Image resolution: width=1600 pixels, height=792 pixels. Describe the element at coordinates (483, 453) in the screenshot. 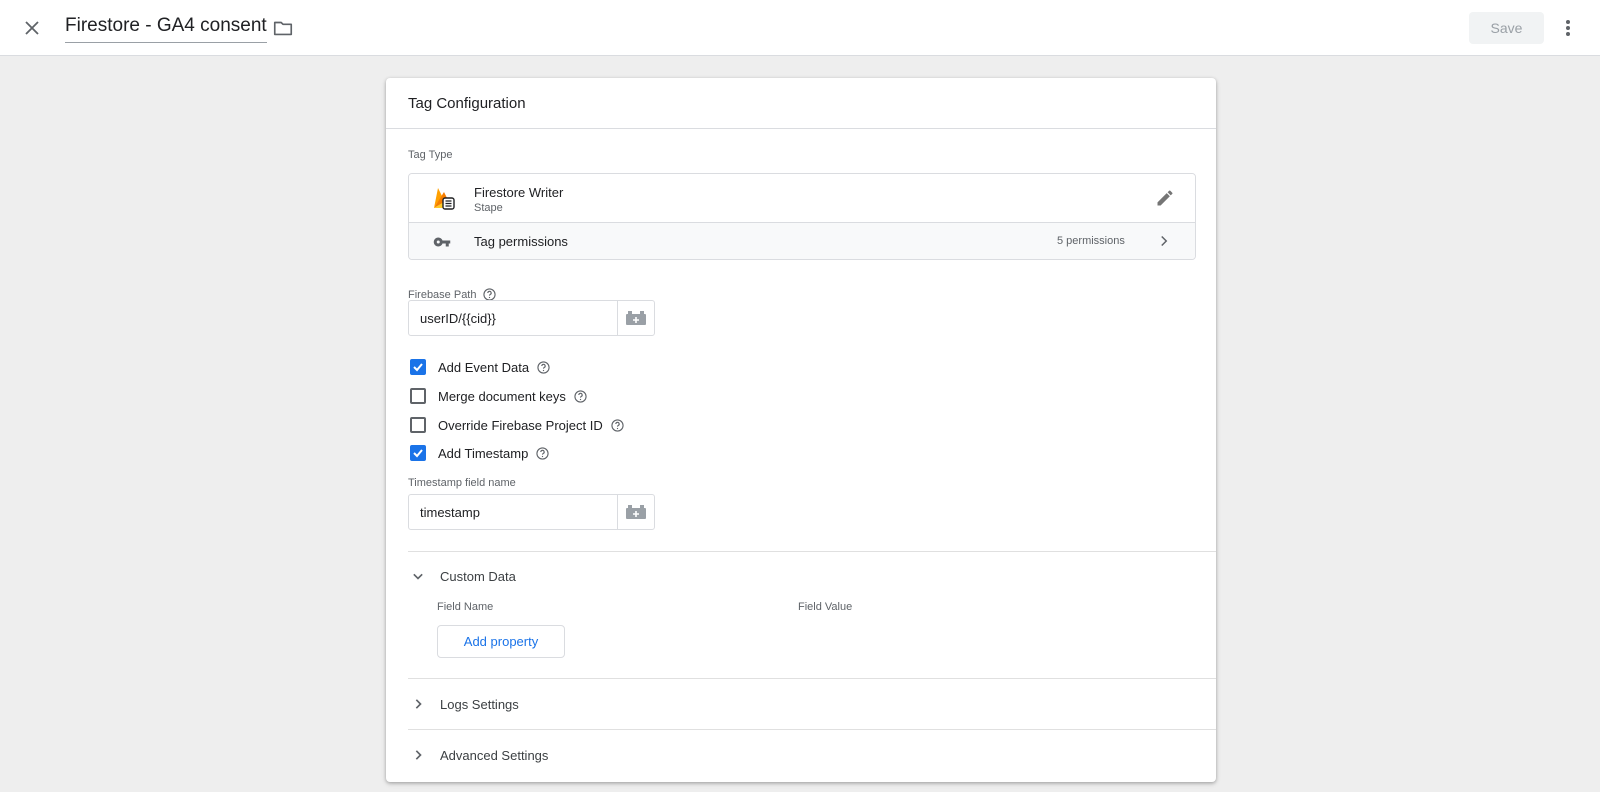

I see `checkbox-label: Add Timestamp` at that location.